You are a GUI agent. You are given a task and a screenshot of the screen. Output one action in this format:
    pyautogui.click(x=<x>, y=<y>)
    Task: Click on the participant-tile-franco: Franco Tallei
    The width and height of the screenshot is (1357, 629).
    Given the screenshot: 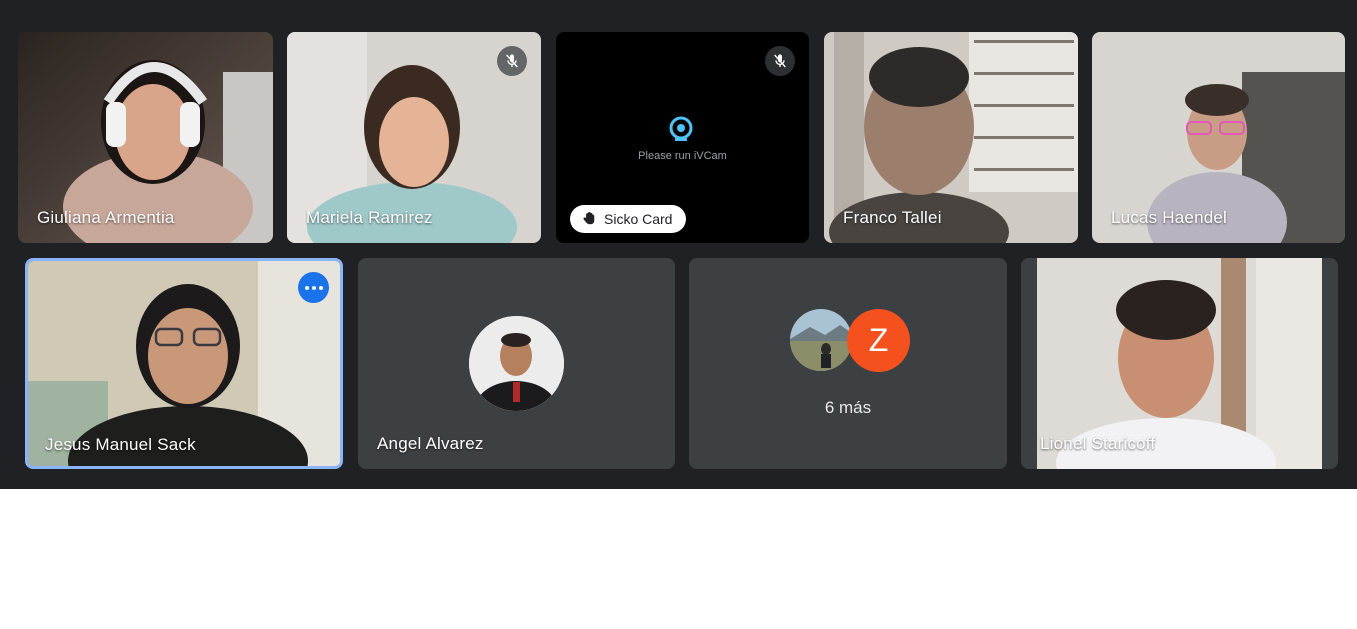 What is the action you would take?
    pyautogui.click(x=951, y=137)
    